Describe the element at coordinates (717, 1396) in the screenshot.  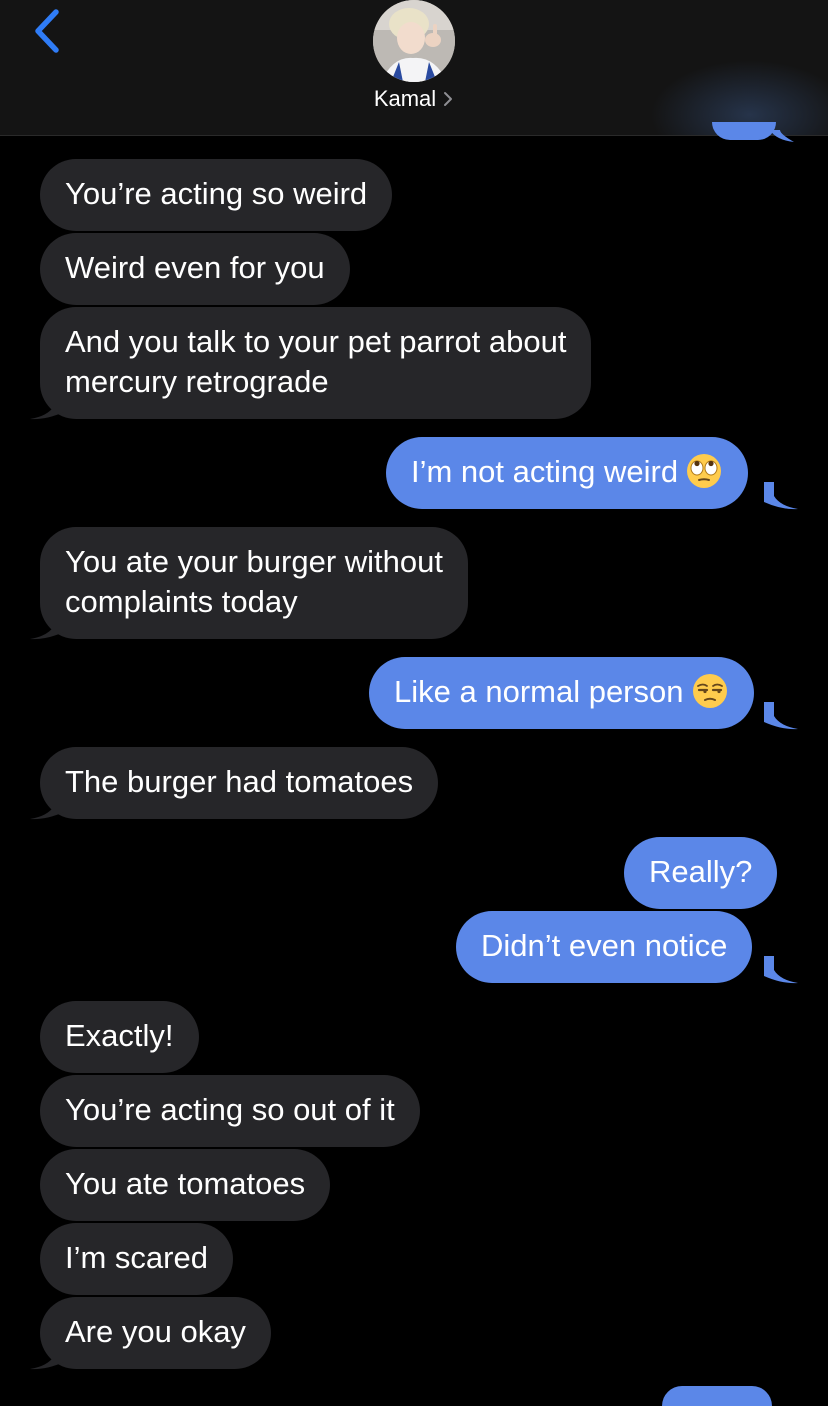
I see `next-outgoing-bubble-peek` at that location.